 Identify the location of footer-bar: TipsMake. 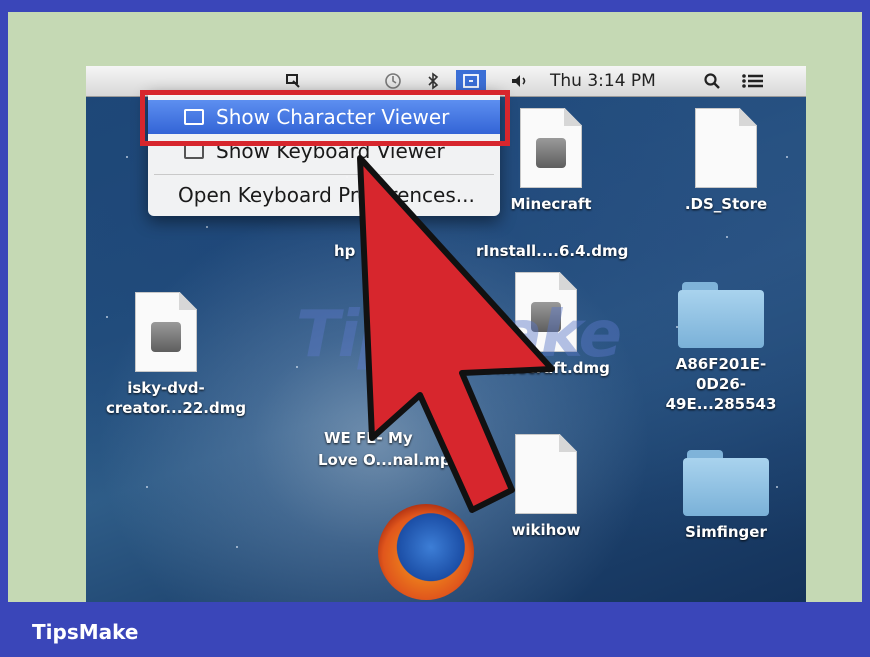
(435, 629).